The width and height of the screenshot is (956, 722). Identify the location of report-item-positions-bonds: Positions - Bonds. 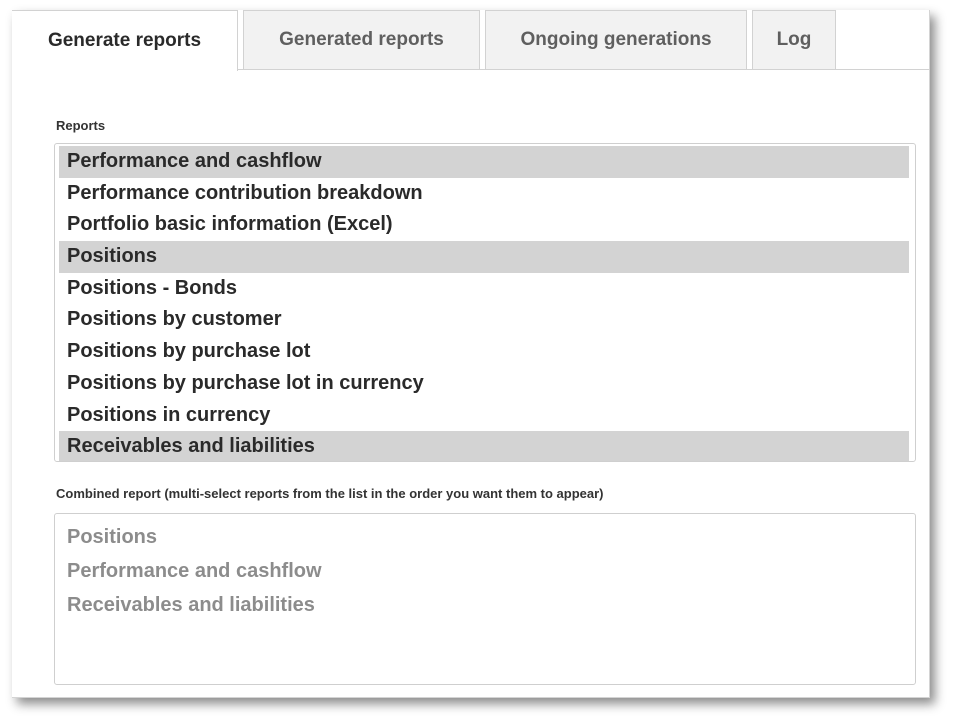
(484, 289).